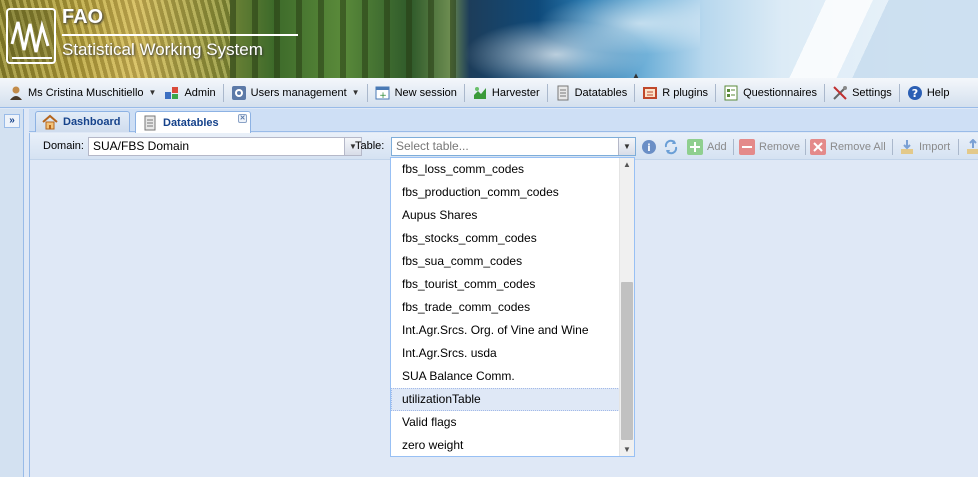 The height and width of the screenshot is (477, 978). What do you see at coordinates (225, 146) in the screenshot?
I see `domain-select: SUA/FBS Domain ▼` at bounding box center [225, 146].